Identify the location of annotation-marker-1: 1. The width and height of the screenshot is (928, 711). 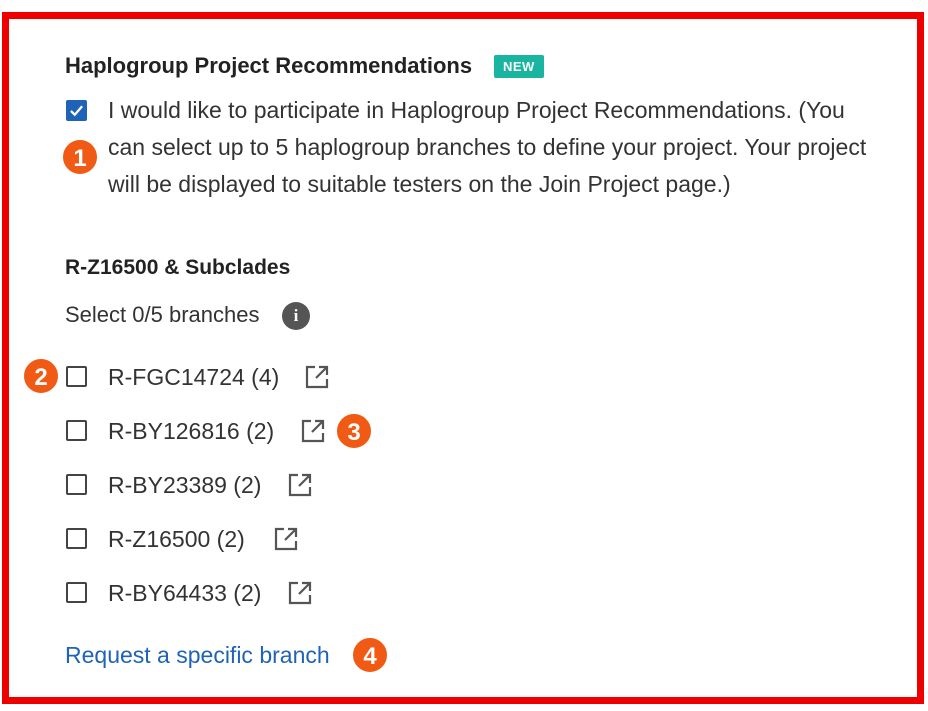
(80, 157).